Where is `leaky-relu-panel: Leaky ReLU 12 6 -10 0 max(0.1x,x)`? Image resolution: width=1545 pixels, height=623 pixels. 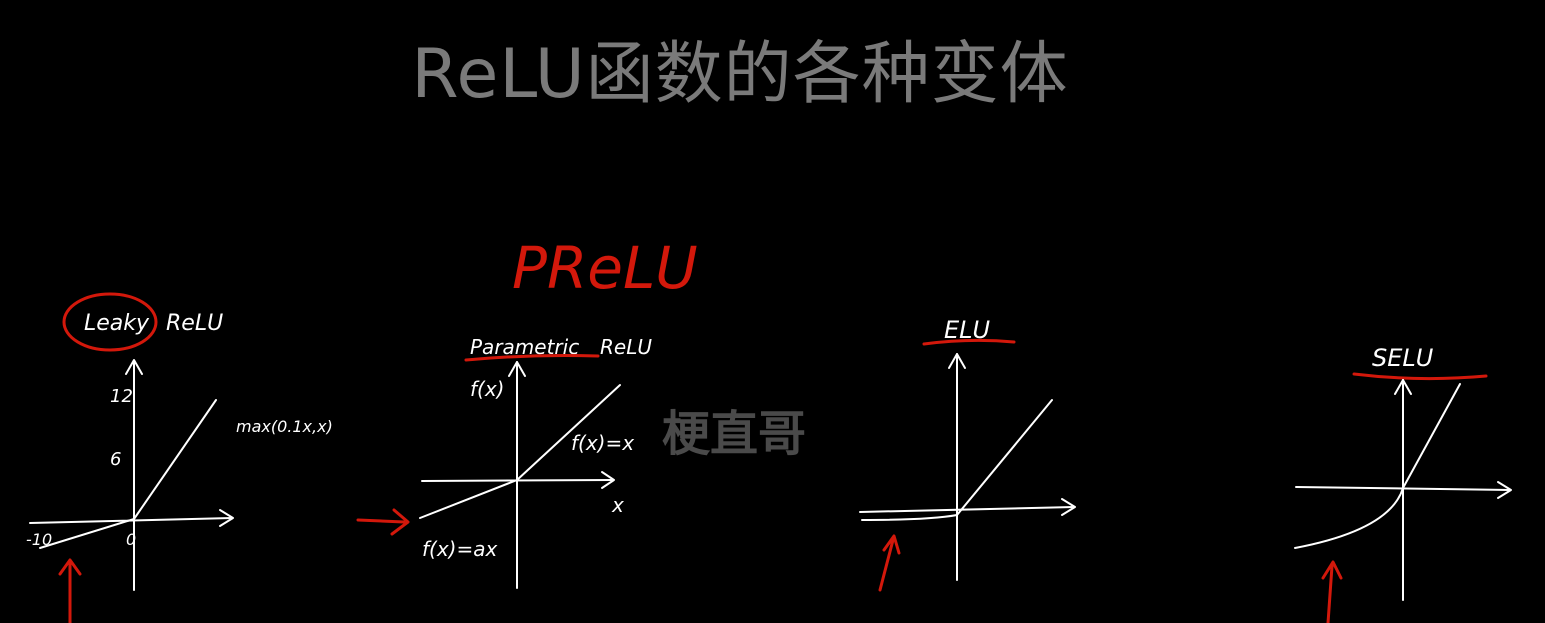 leaky-relu-panel: Leaky ReLU 12 6 -10 0 max(0.1x,x) is located at coordinates (179, 457).